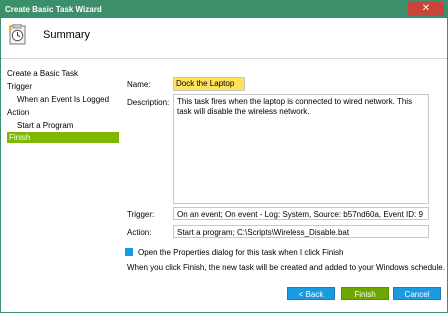 This screenshot has width=448, height=313. I want to click on cancel-button: Cancel, so click(417, 293).